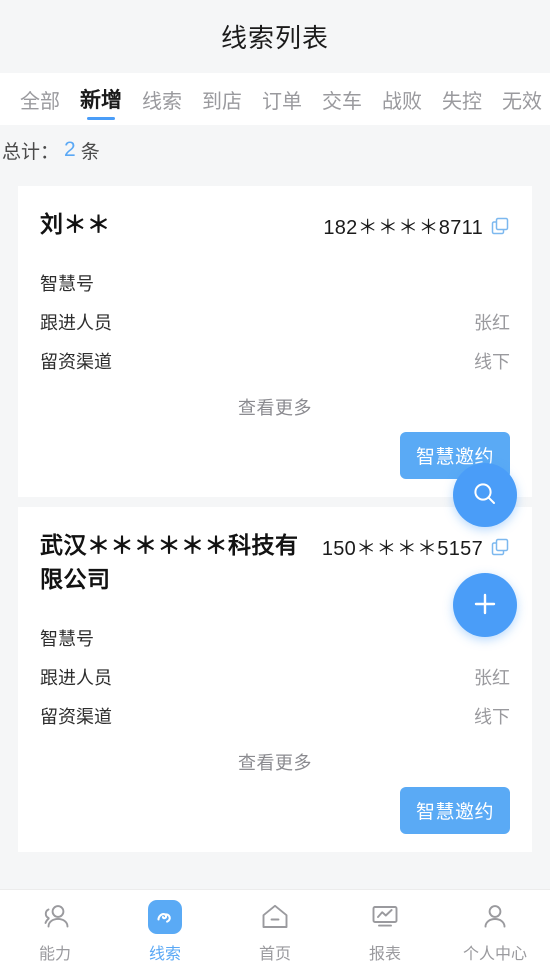  Describe the element at coordinates (342, 101) in the screenshot. I see `tab-label: 交车` at that location.